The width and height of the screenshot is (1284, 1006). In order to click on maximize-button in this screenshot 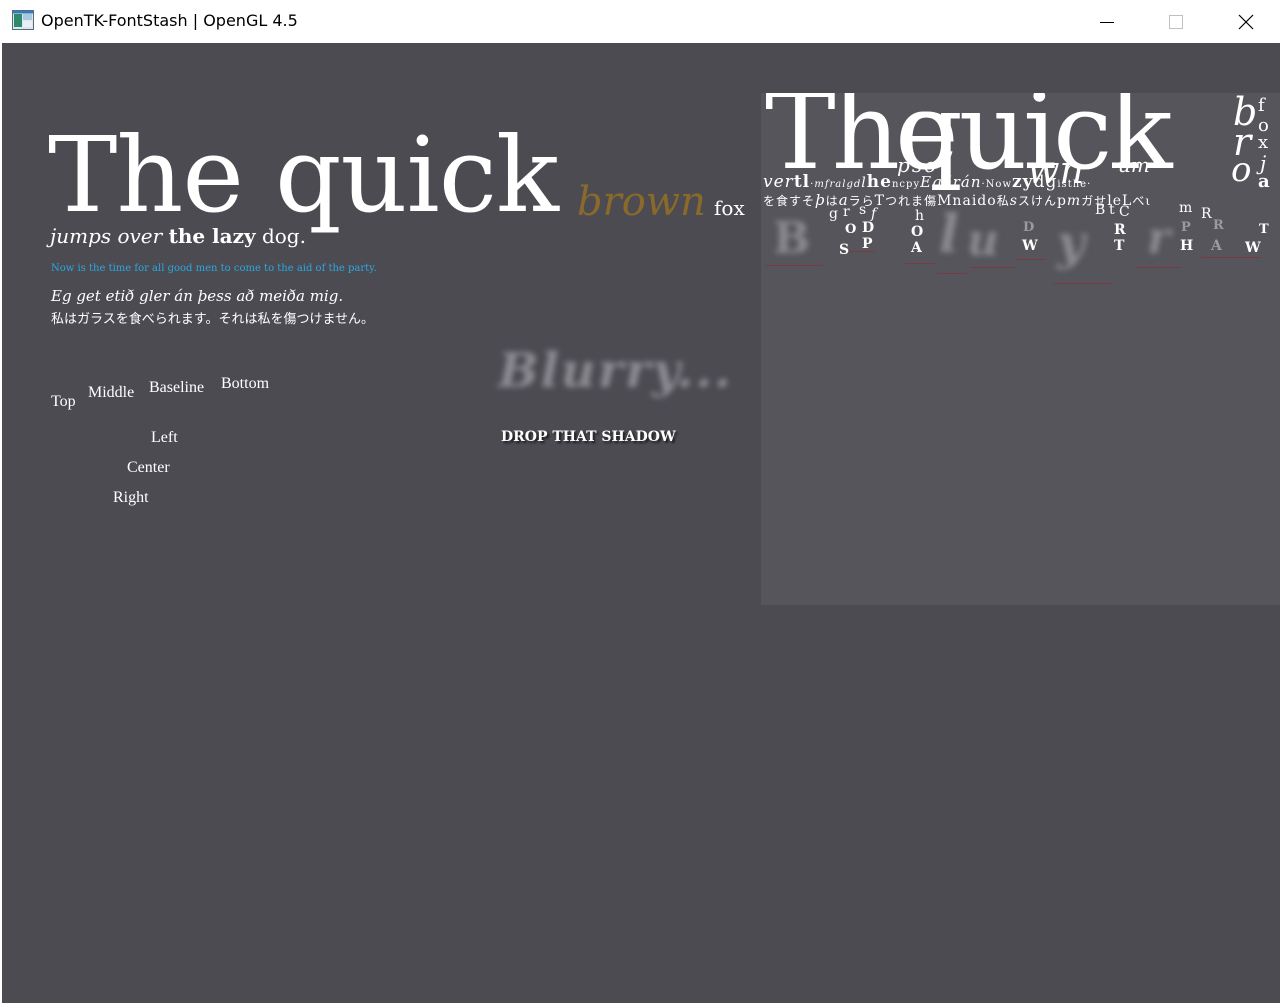, I will do `click(1176, 21)`.